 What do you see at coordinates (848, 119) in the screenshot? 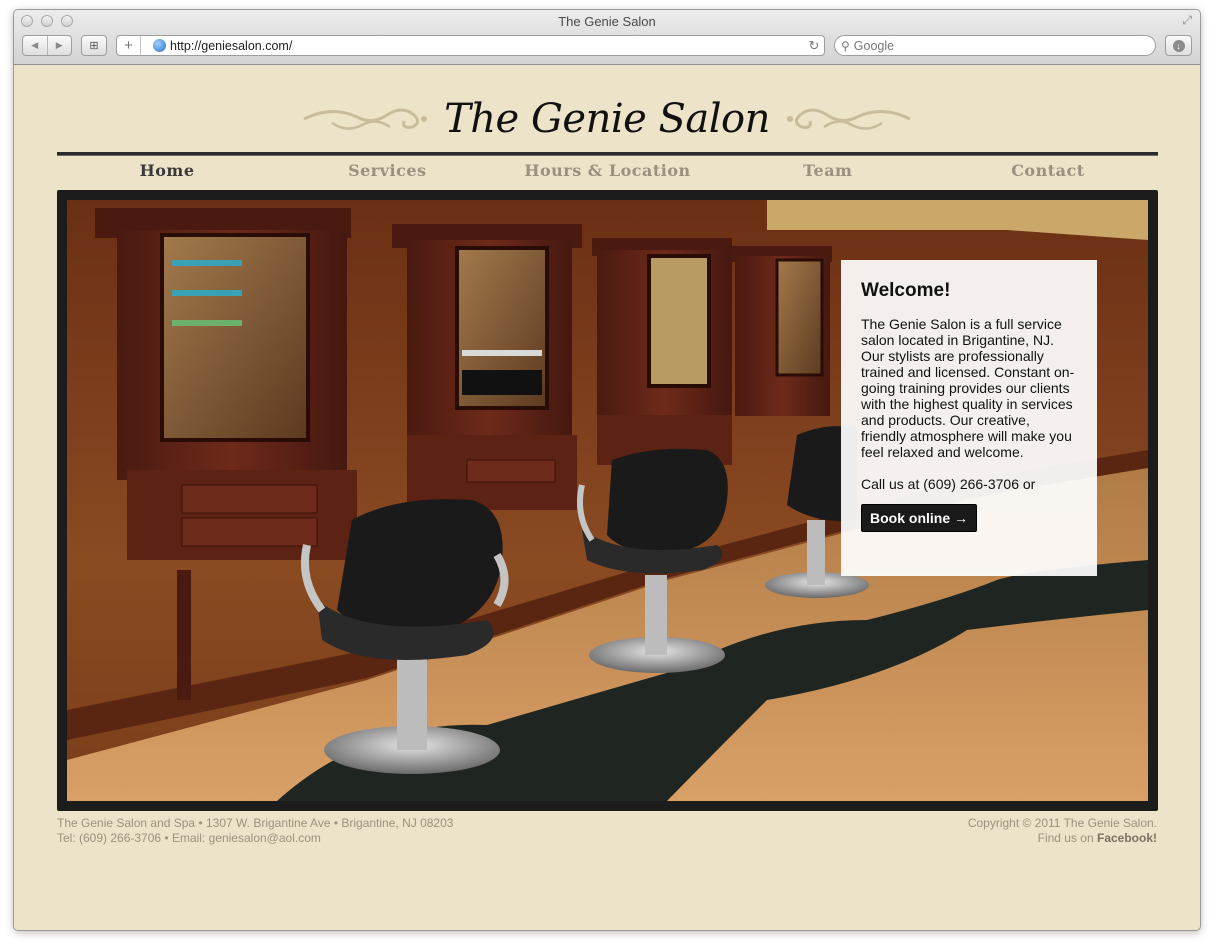
I see `right-flourish-icon` at bounding box center [848, 119].